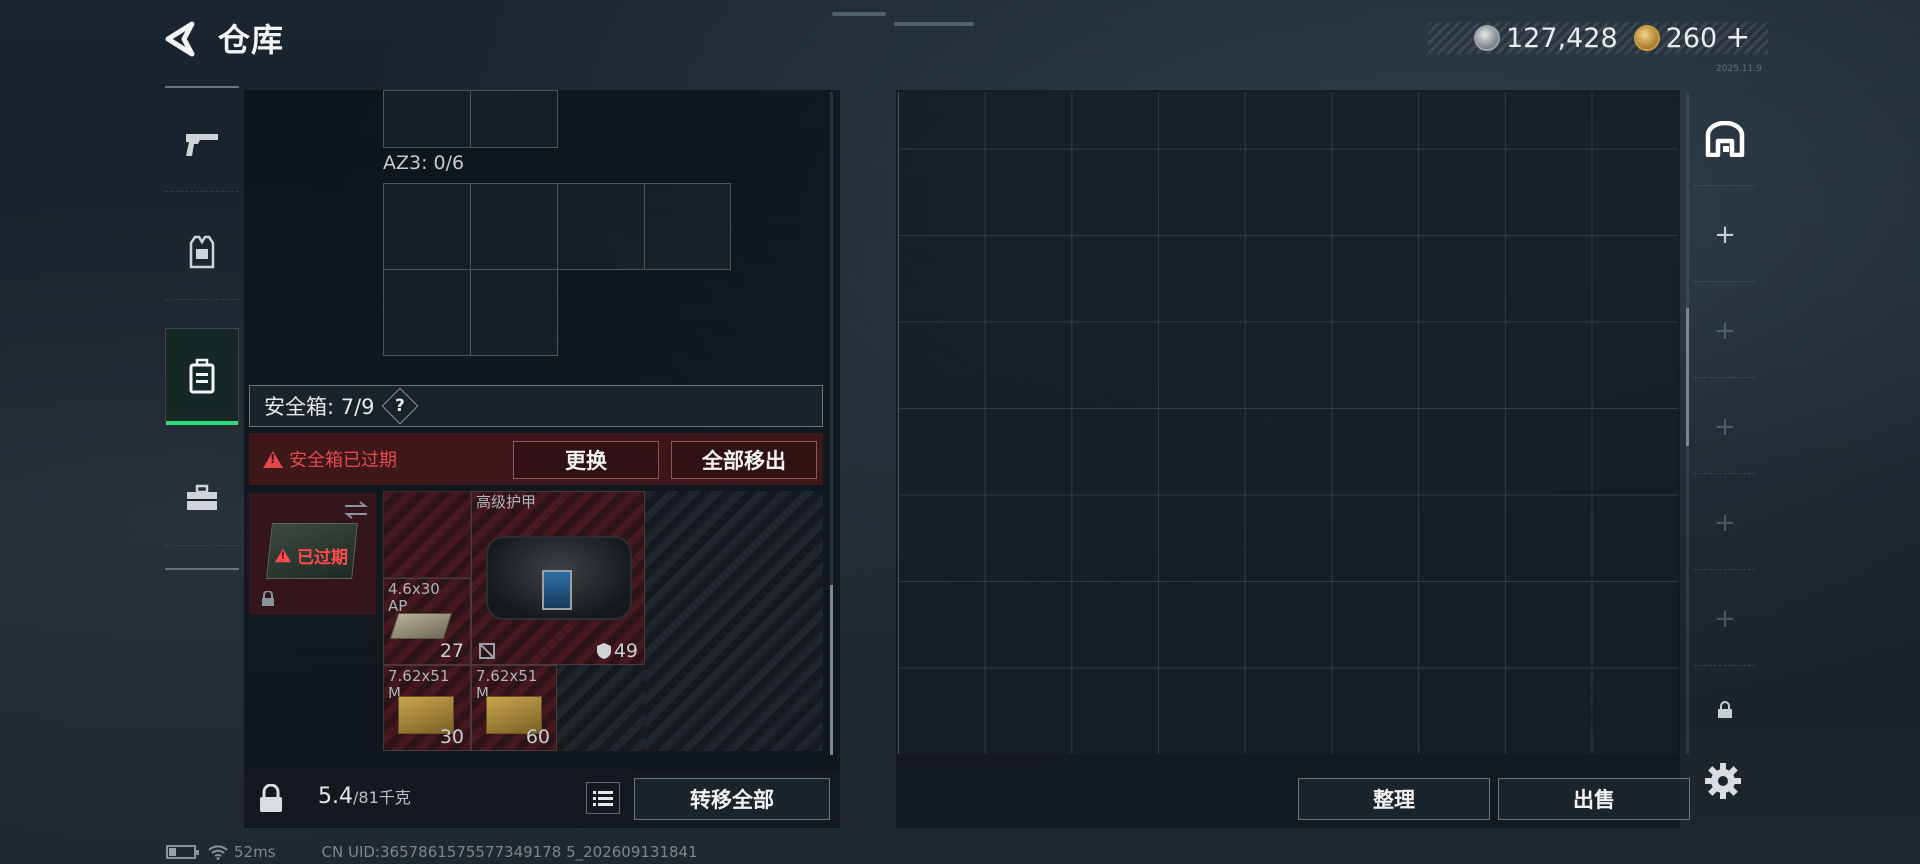  Describe the element at coordinates (734, 621) in the screenshot. I see `locked-slot-area` at that location.